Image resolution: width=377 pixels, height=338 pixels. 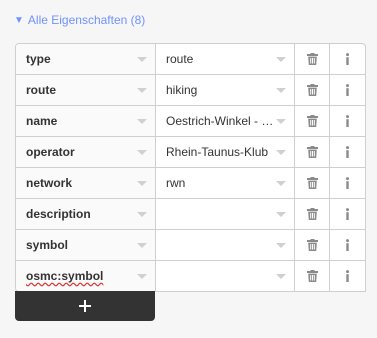 I want to click on tag-value-input: rwn, so click(x=225, y=183).